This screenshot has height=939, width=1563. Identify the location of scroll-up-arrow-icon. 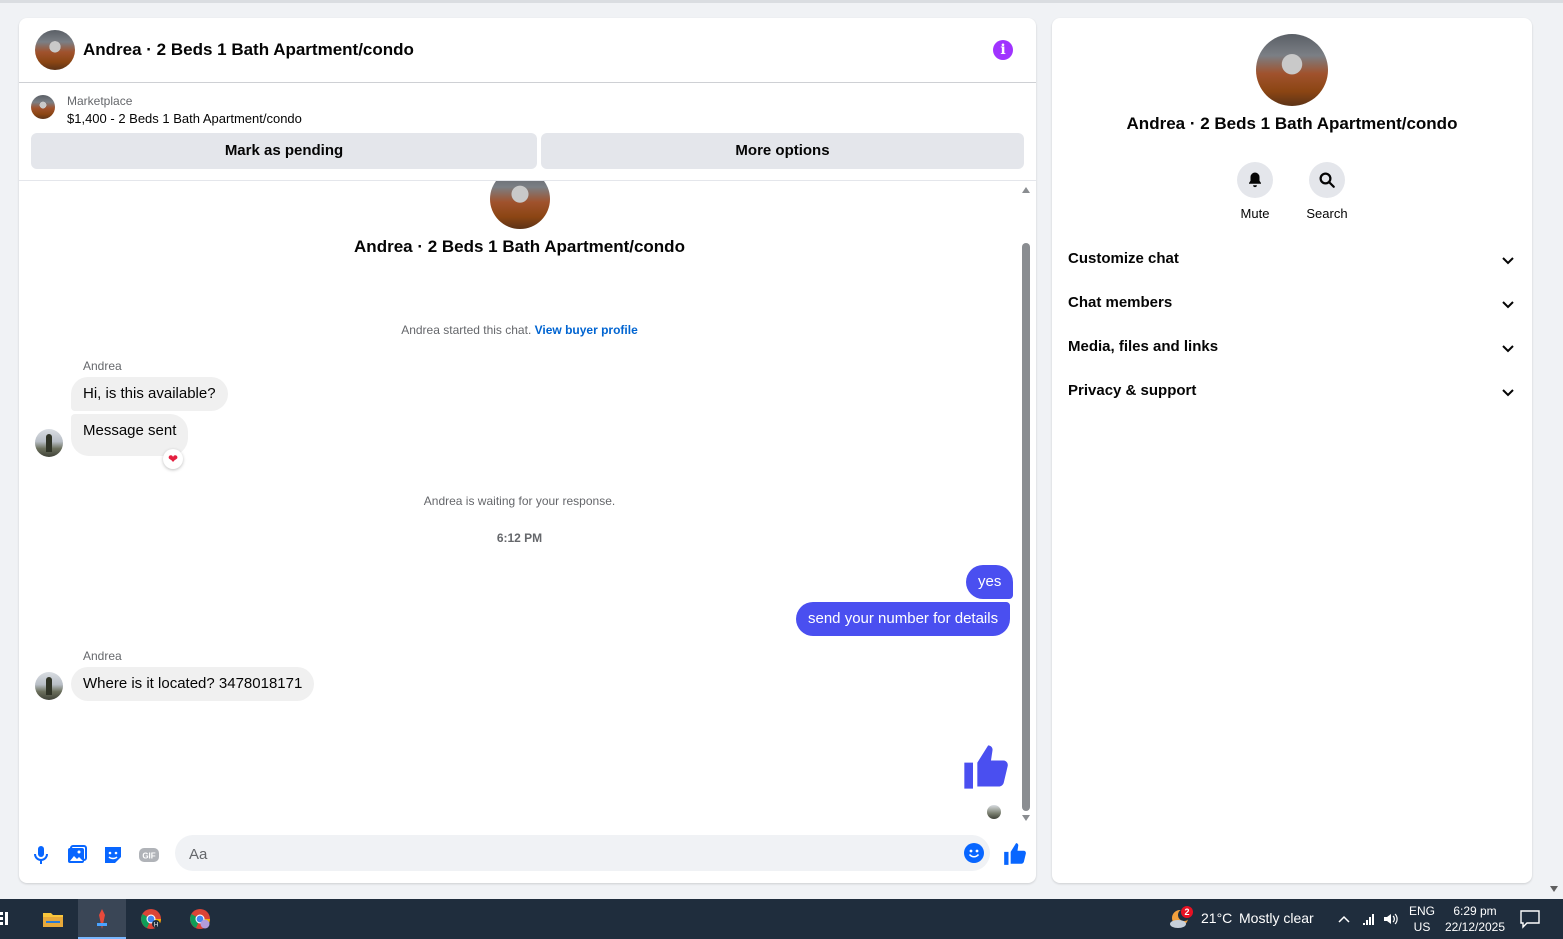
(1026, 190).